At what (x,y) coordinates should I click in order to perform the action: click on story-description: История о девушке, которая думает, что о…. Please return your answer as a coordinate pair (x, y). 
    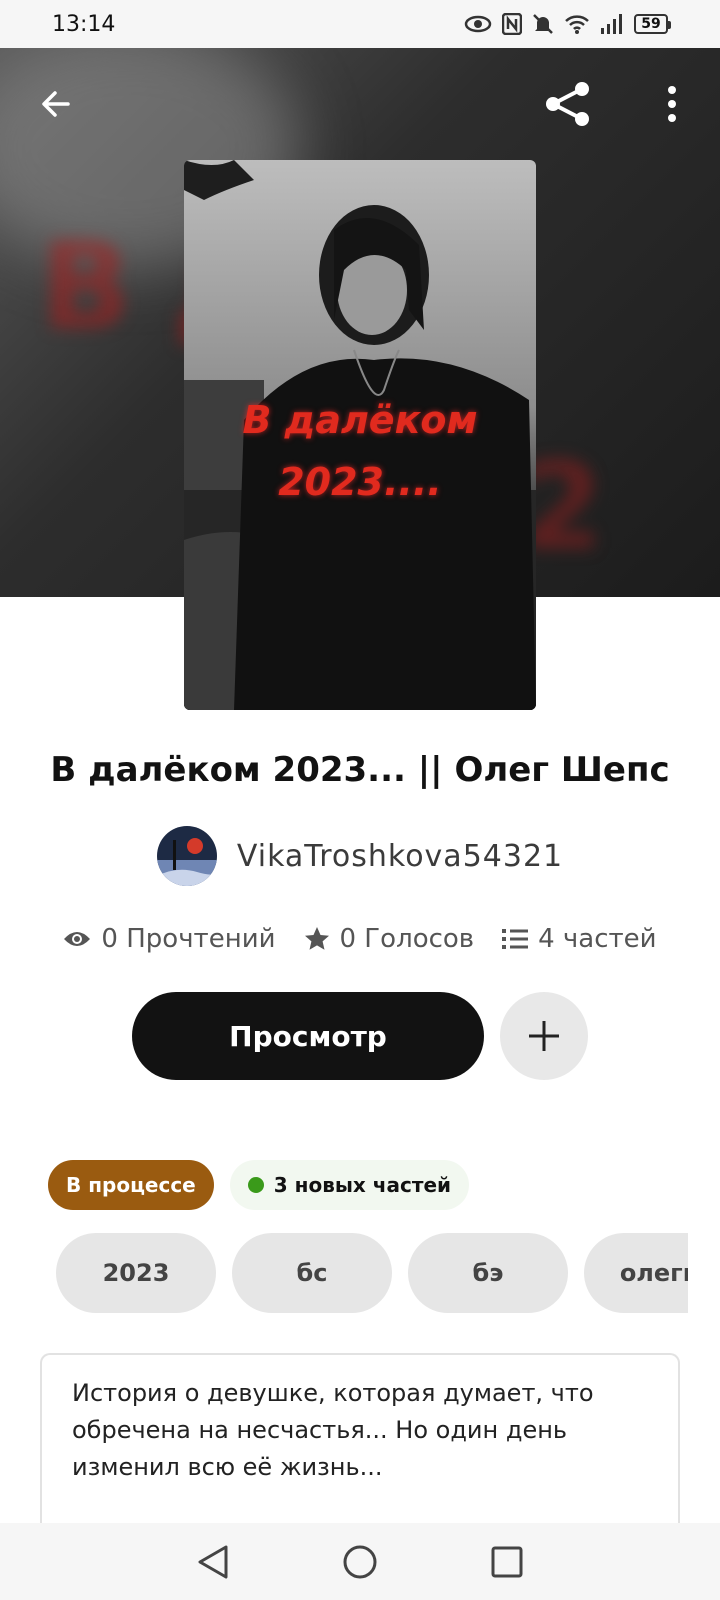
    Looking at the image, I should click on (360, 1438).